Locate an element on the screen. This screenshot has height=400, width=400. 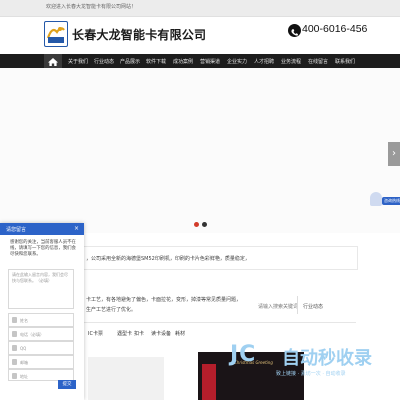
nav-home is located at coordinates (53, 61).